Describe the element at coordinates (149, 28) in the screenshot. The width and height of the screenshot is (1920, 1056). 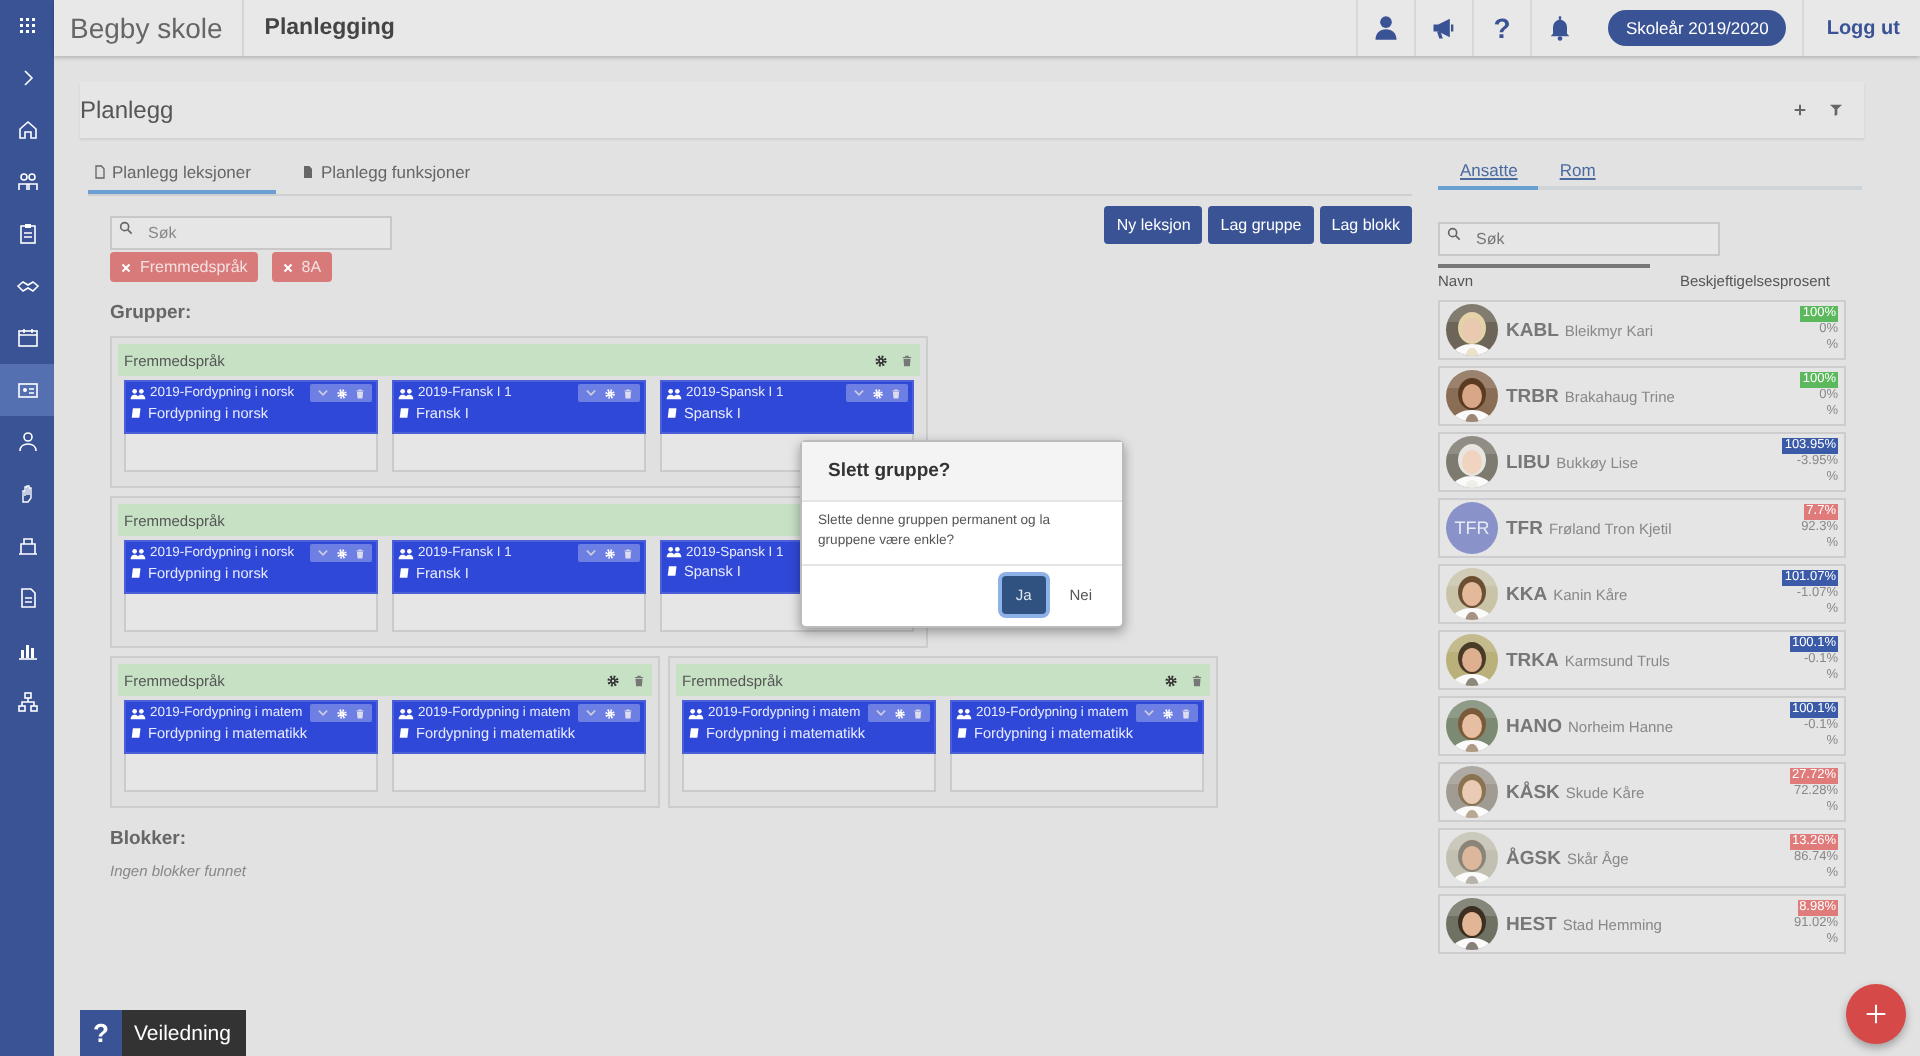
I see `school-name: Begby skole` at that location.